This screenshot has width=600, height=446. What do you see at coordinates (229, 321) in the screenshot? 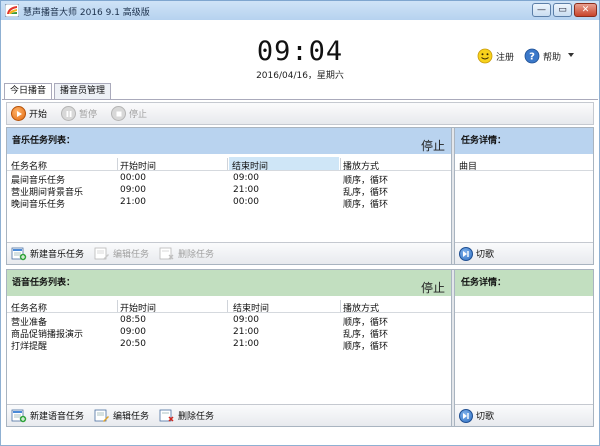
I see `table-row: 营业准备 08:50 09:00 顺序，循环` at bounding box center [229, 321].